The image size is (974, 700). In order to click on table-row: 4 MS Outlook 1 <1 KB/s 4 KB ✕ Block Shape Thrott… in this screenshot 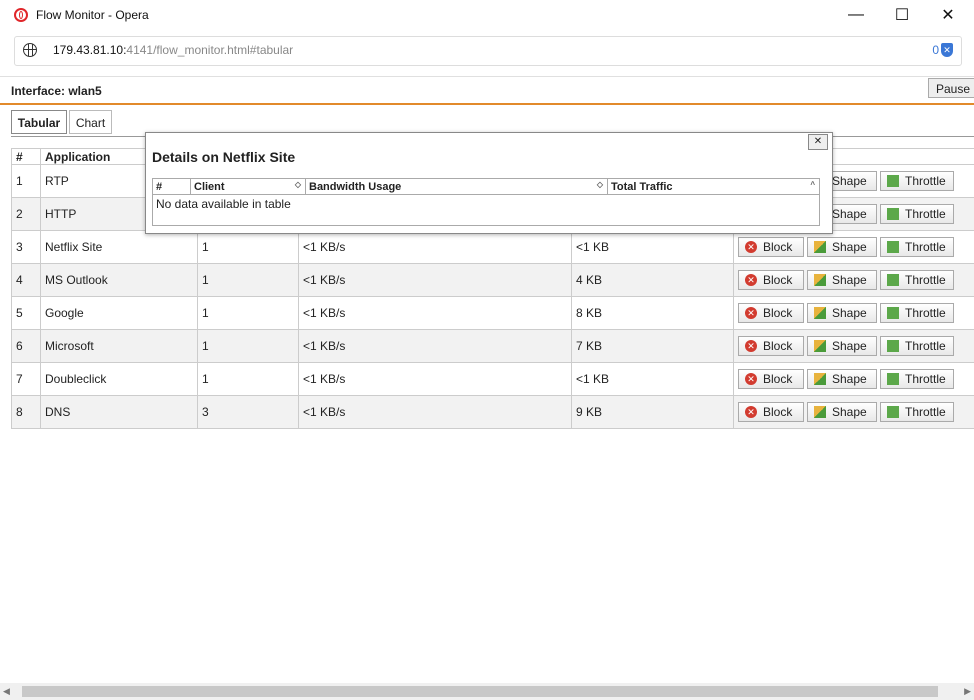, I will do `click(492, 280)`.